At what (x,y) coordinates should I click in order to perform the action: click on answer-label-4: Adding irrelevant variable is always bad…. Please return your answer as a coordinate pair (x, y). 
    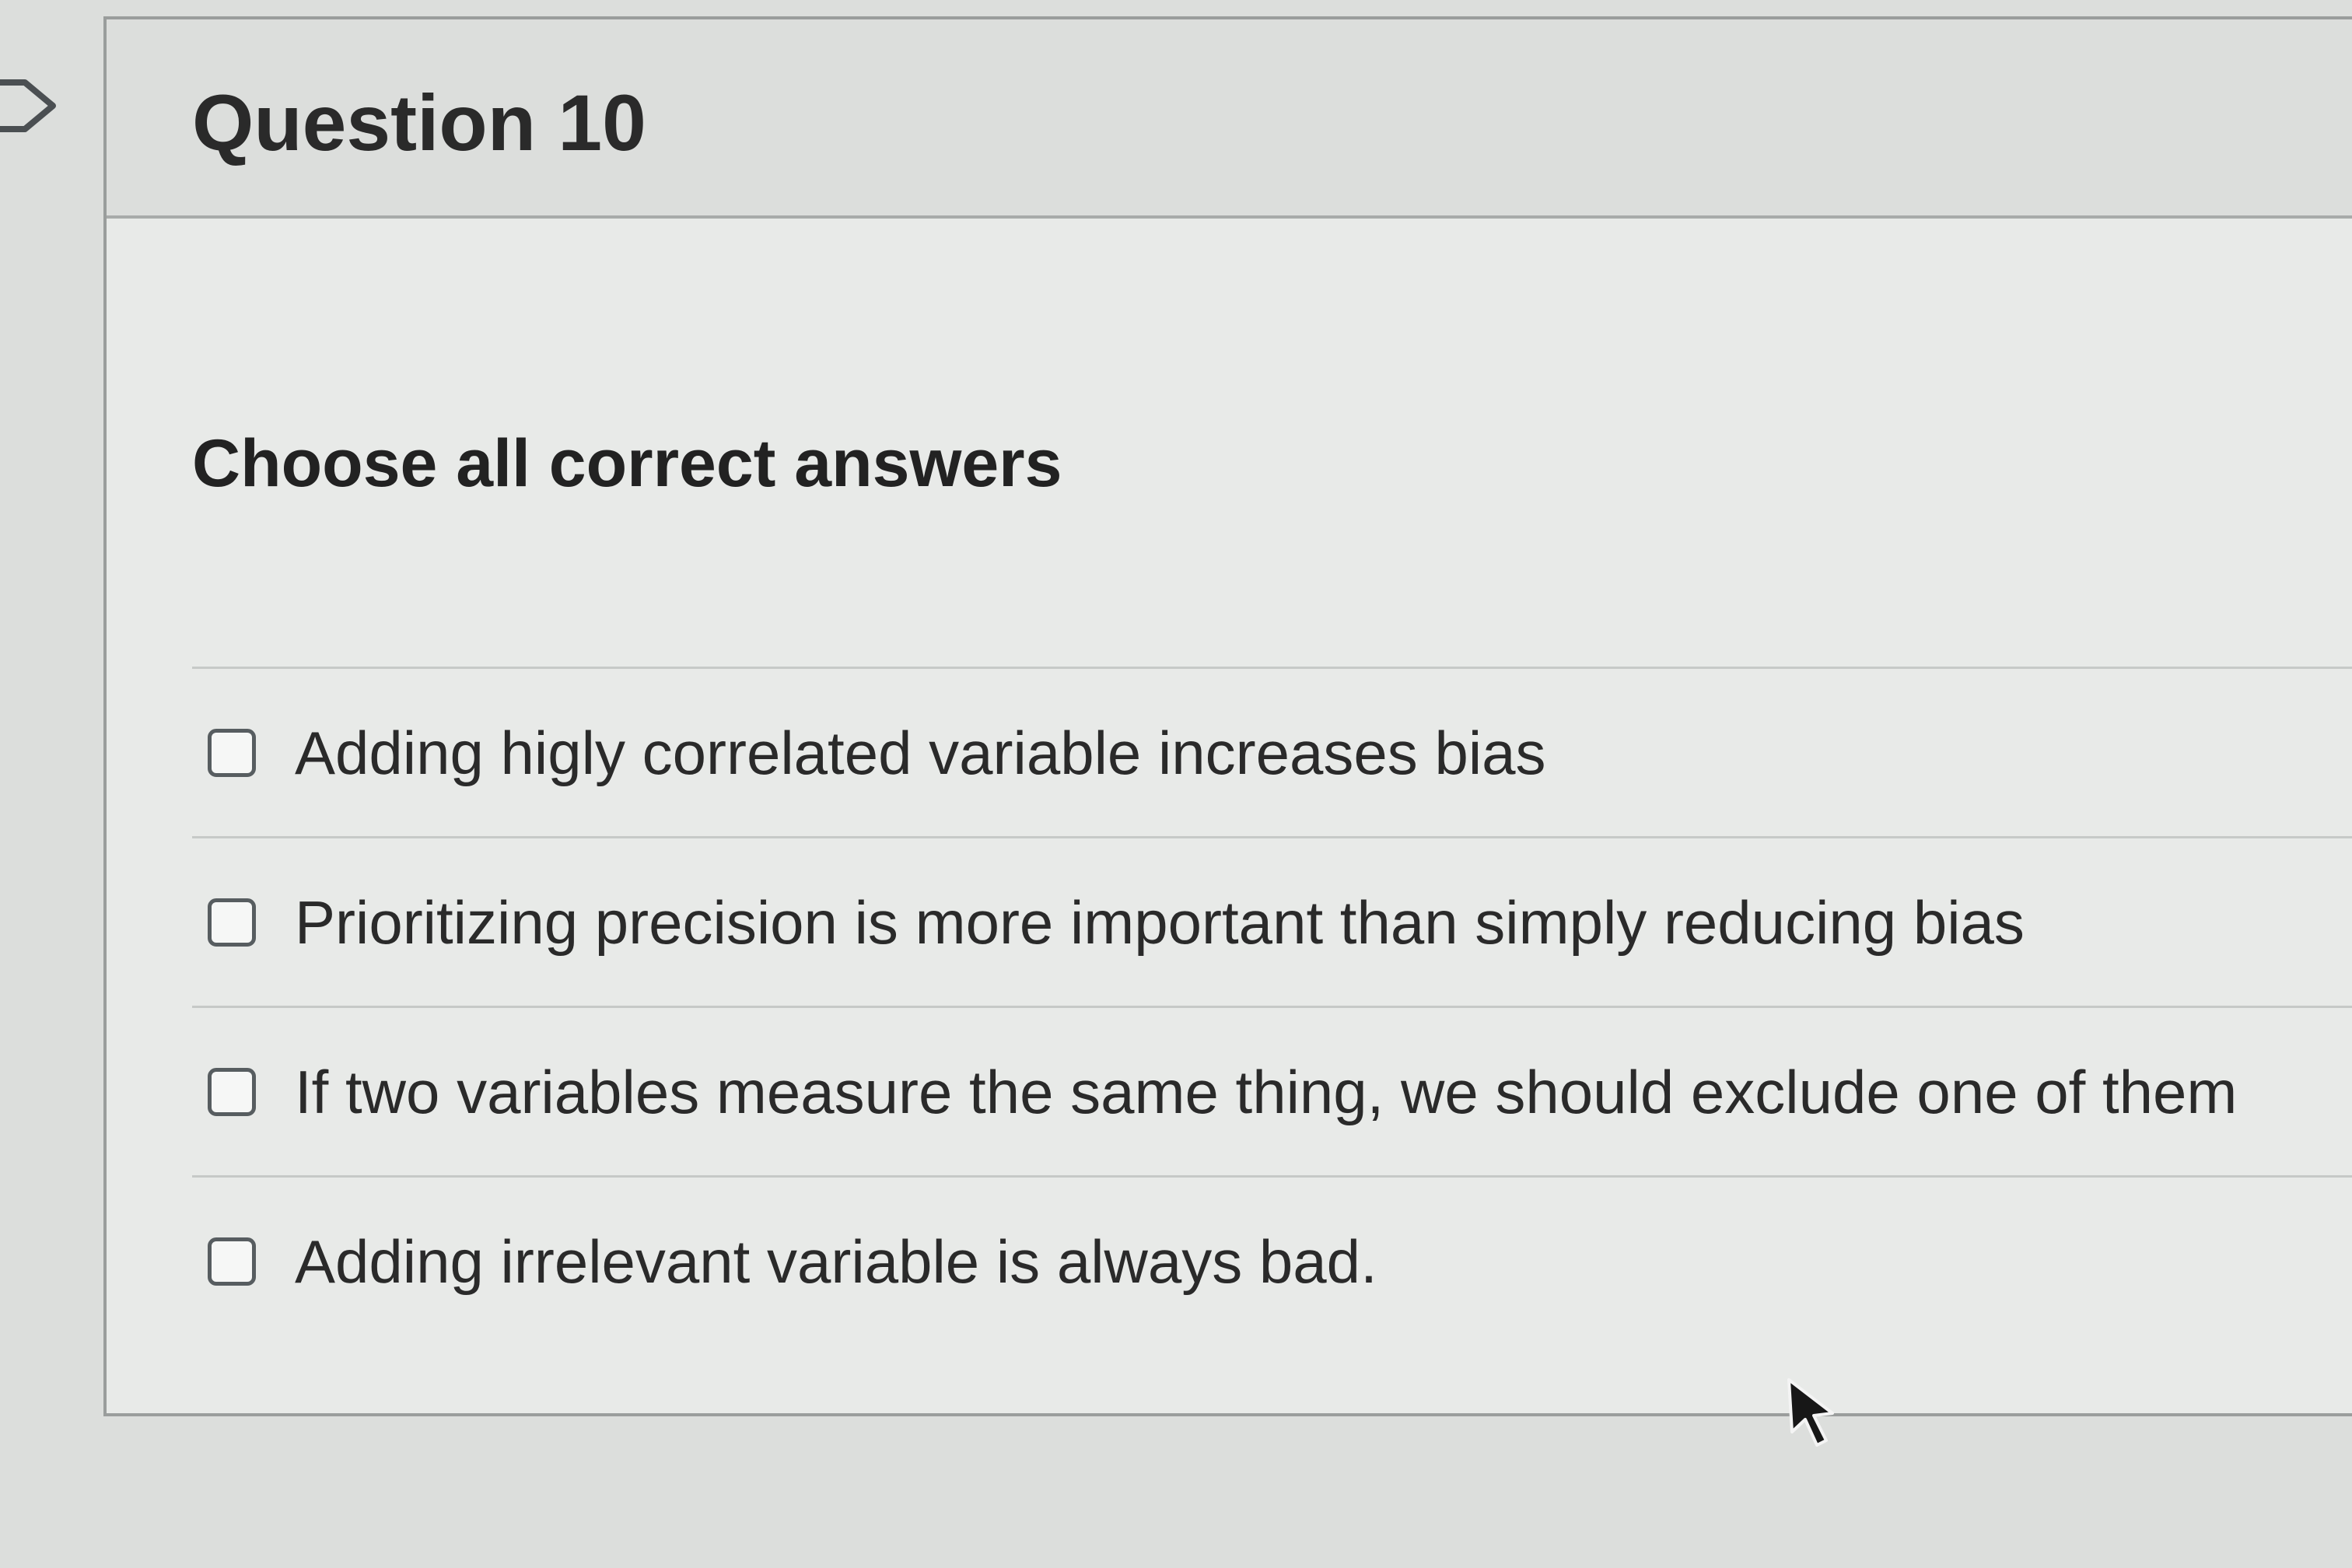
    Looking at the image, I should click on (836, 1262).